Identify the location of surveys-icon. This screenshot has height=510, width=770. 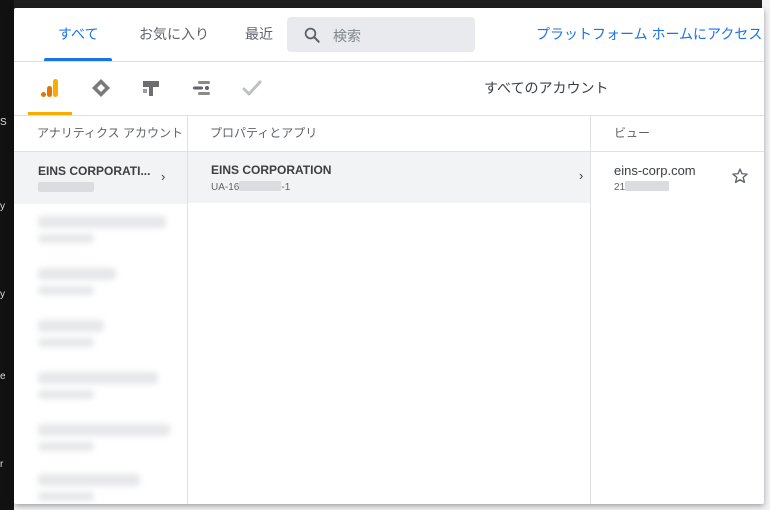
(252, 88).